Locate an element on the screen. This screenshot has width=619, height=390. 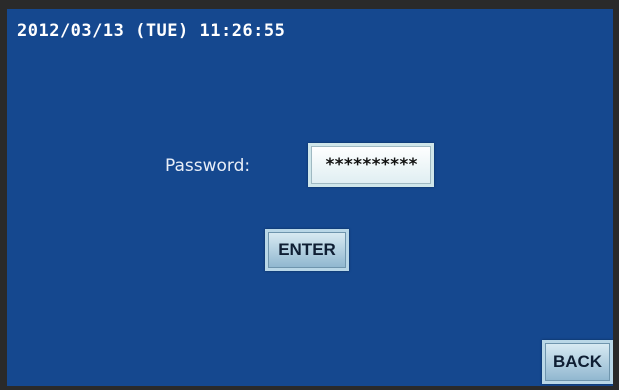
password-value: ********** is located at coordinates (371, 165).